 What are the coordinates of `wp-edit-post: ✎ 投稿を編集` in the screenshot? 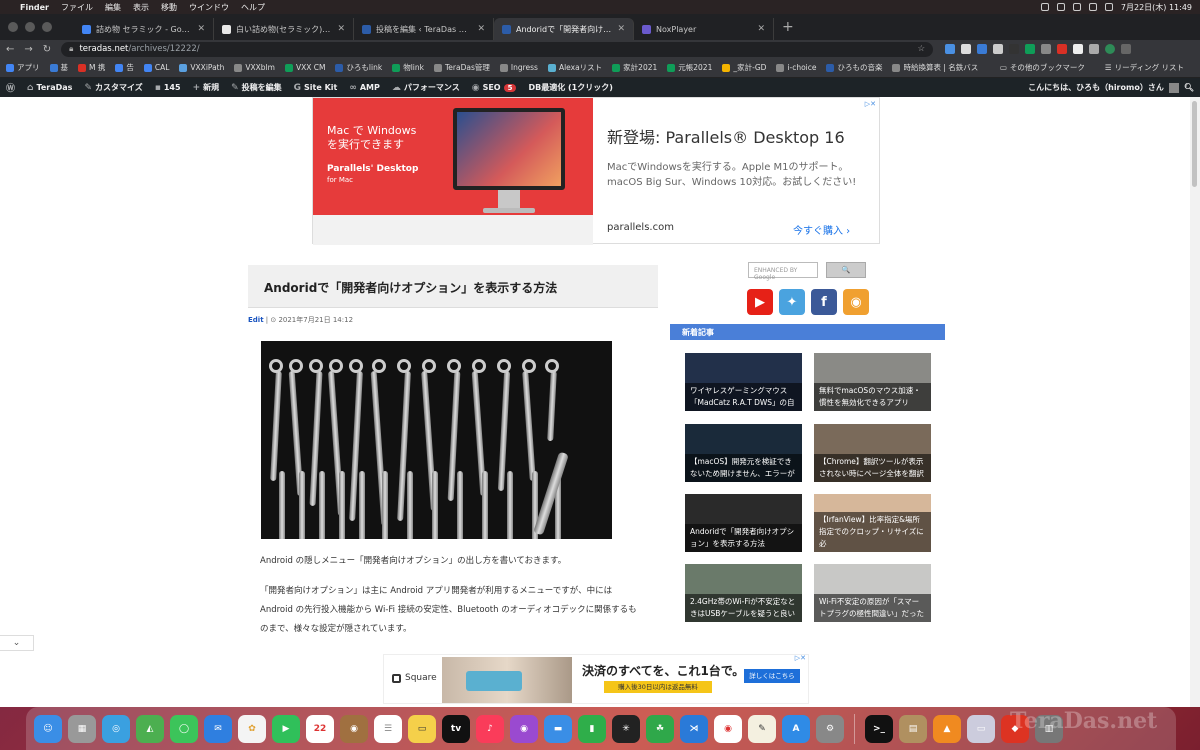 It's located at (256, 87).